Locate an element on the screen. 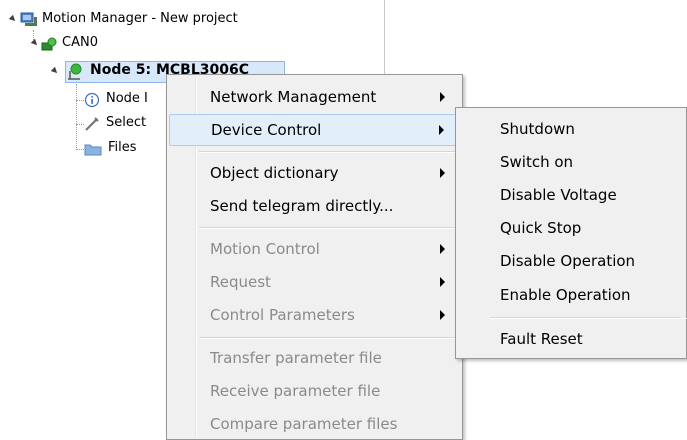 This screenshot has width=687, height=440. menu-item-label: Object dictionary is located at coordinates (274, 173).